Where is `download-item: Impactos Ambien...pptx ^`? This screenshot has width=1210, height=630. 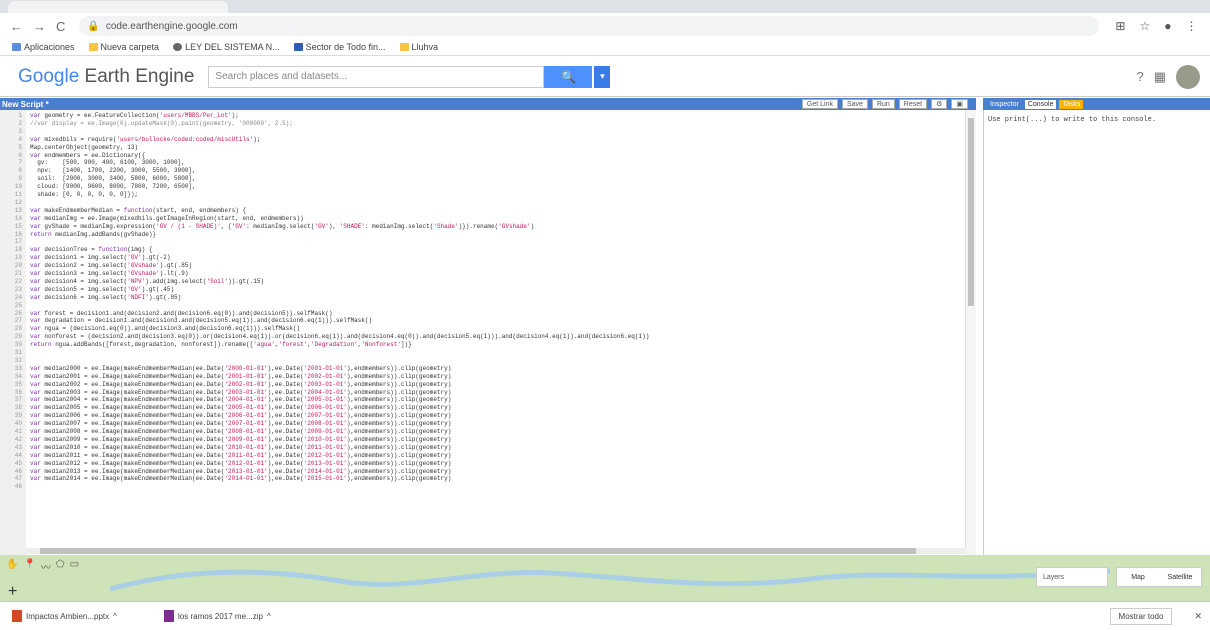
download-item: Impactos Ambien...pptx ^ is located at coordinates (82, 616).